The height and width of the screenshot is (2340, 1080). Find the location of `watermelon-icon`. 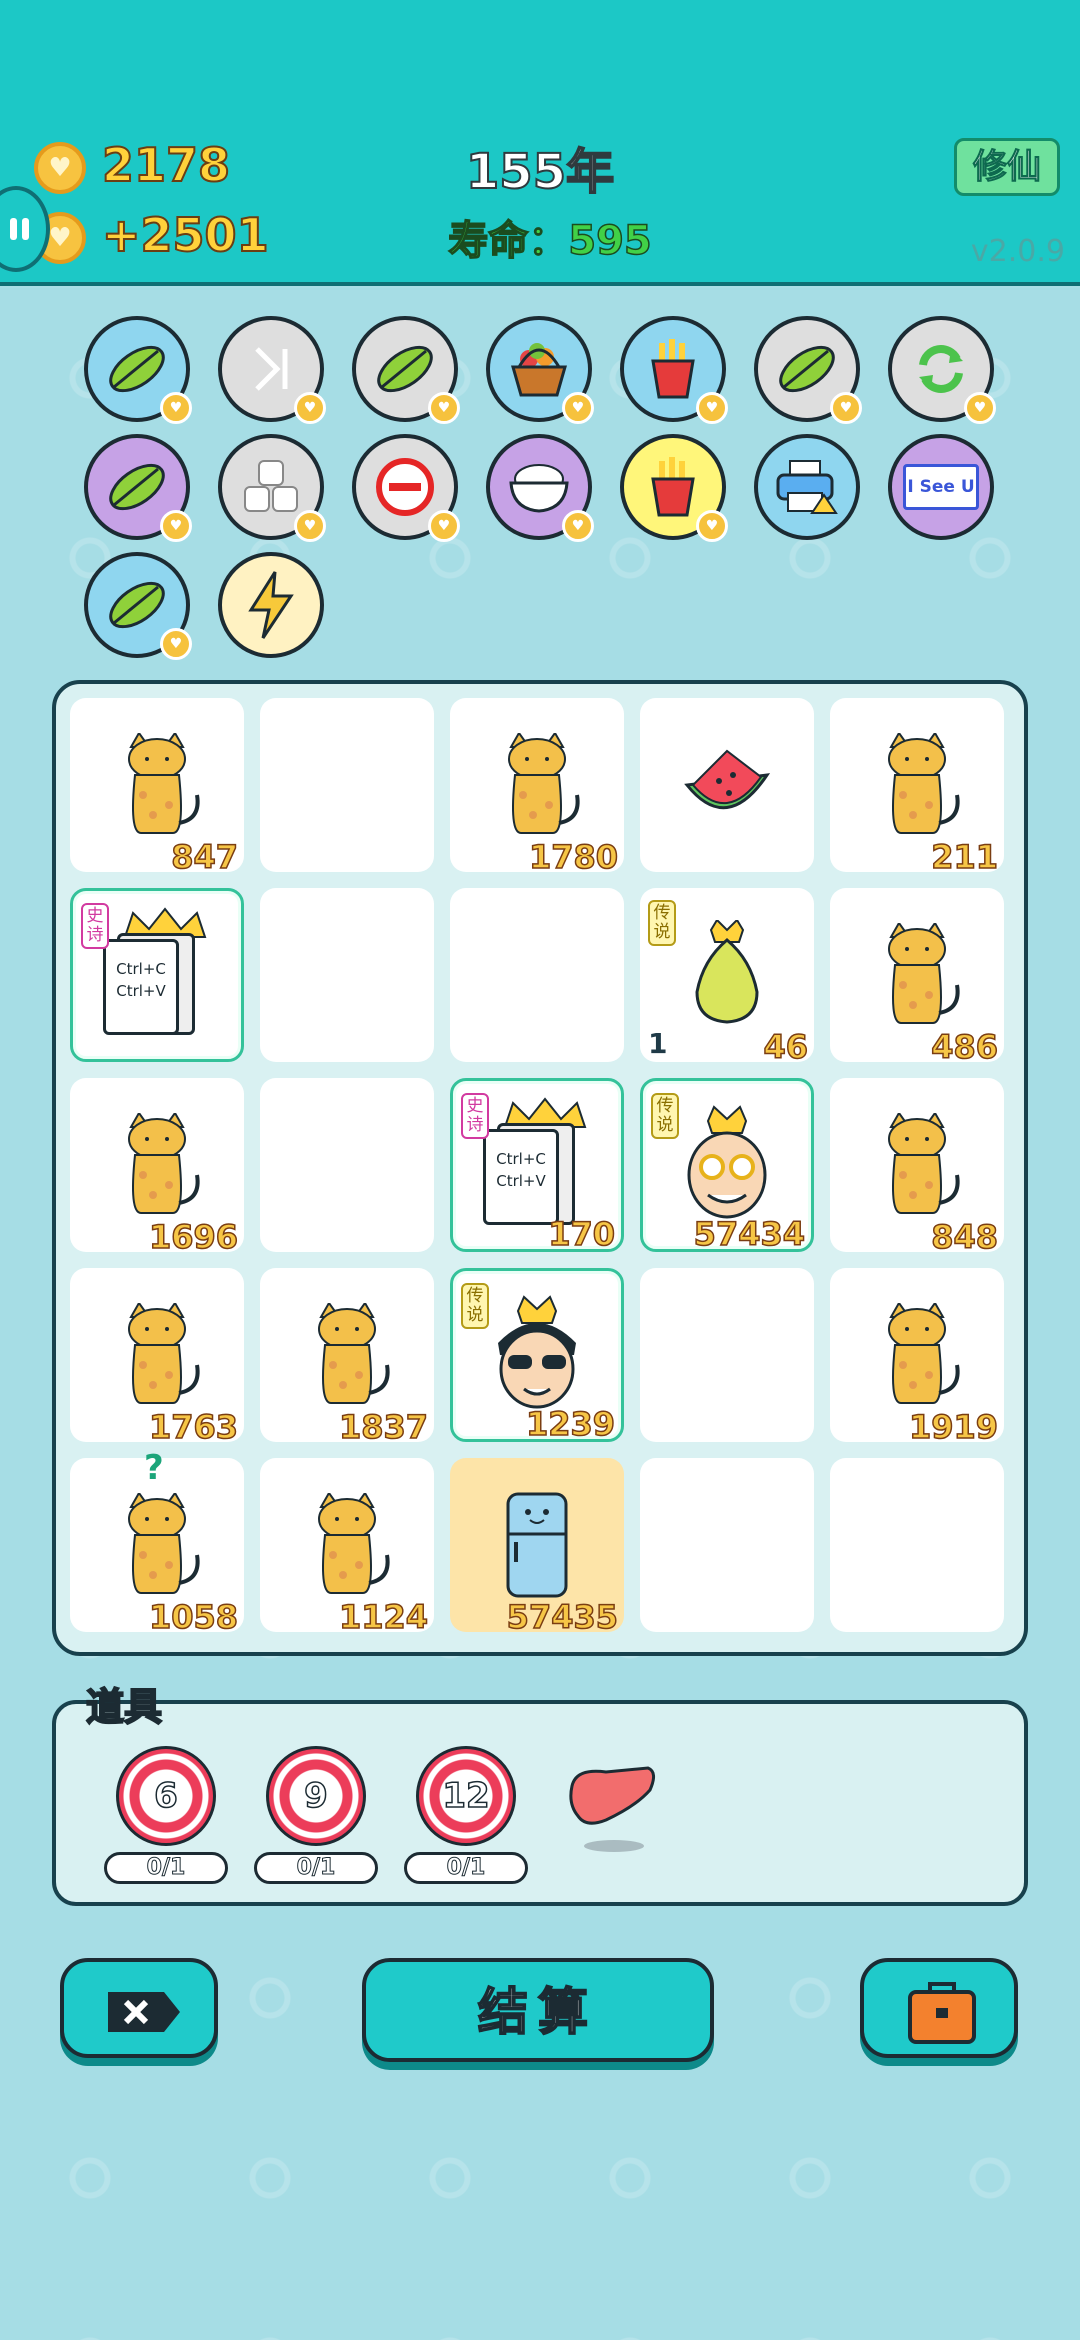

watermelon-icon is located at coordinates (727, 785).